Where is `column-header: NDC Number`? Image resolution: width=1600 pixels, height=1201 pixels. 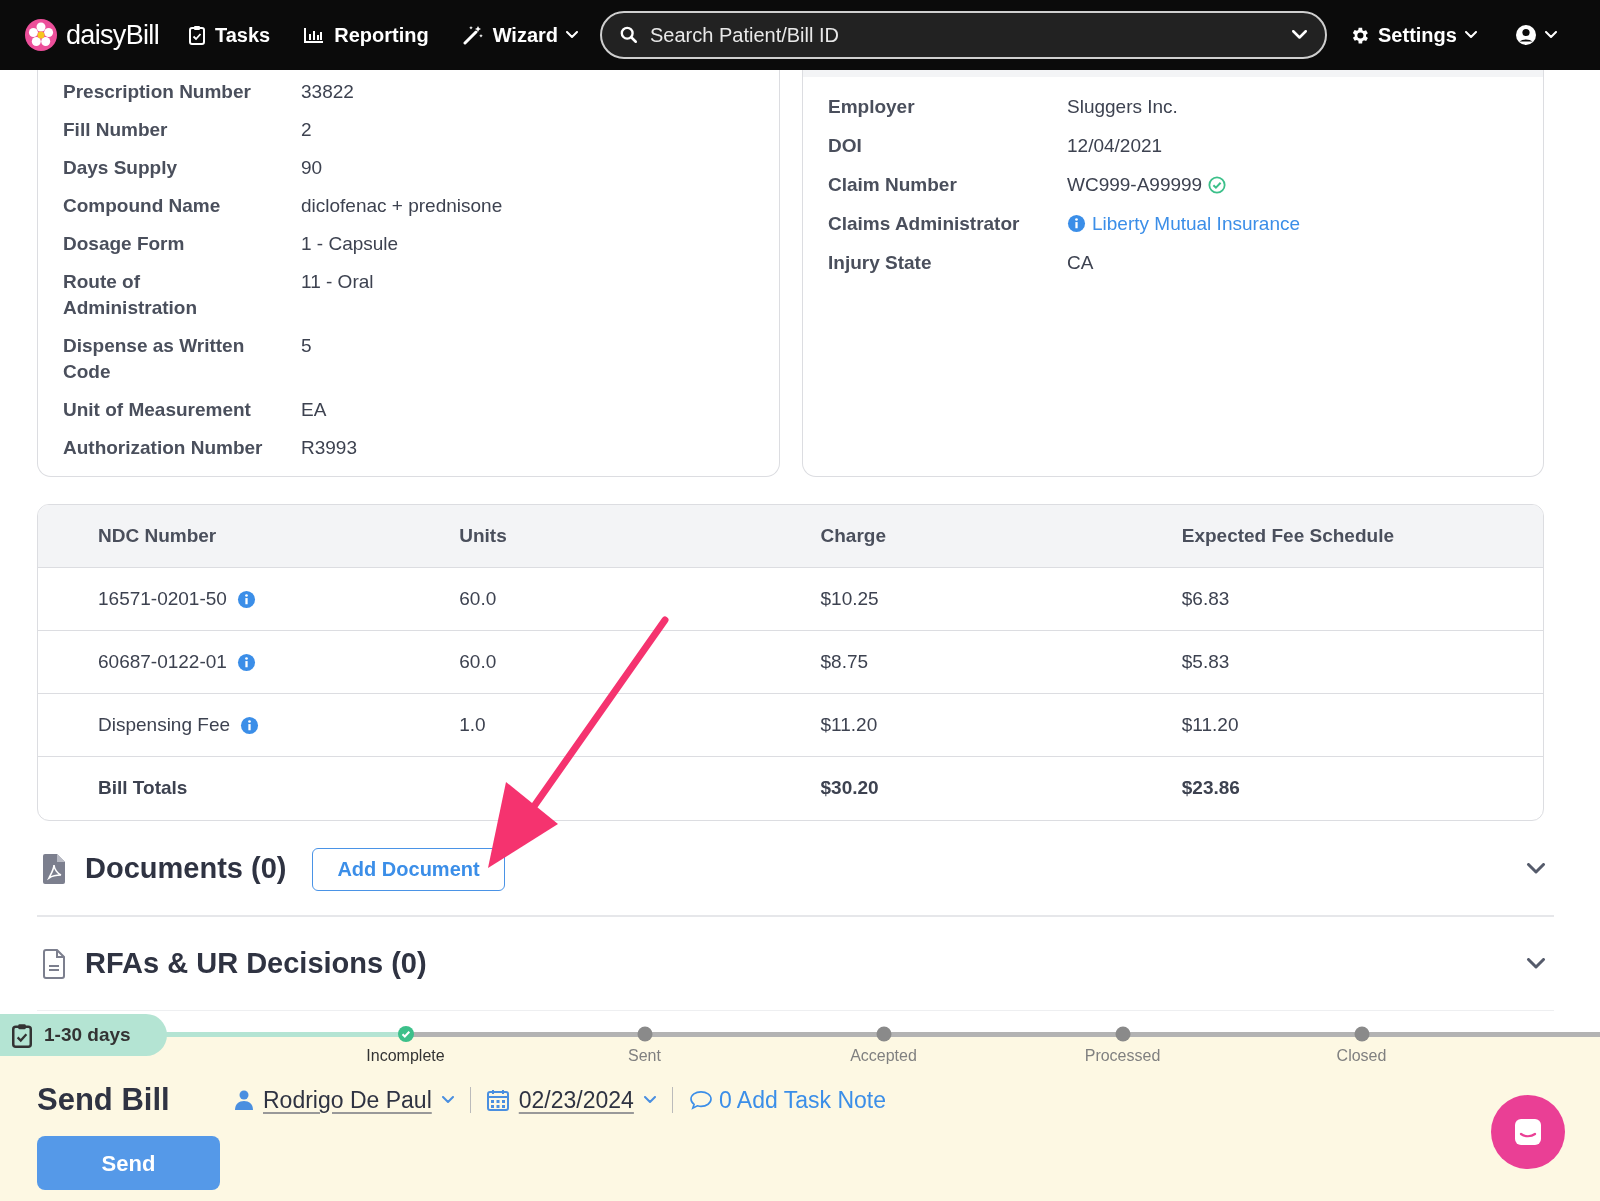 column-header: NDC Number is located at coordinates (158, 535).